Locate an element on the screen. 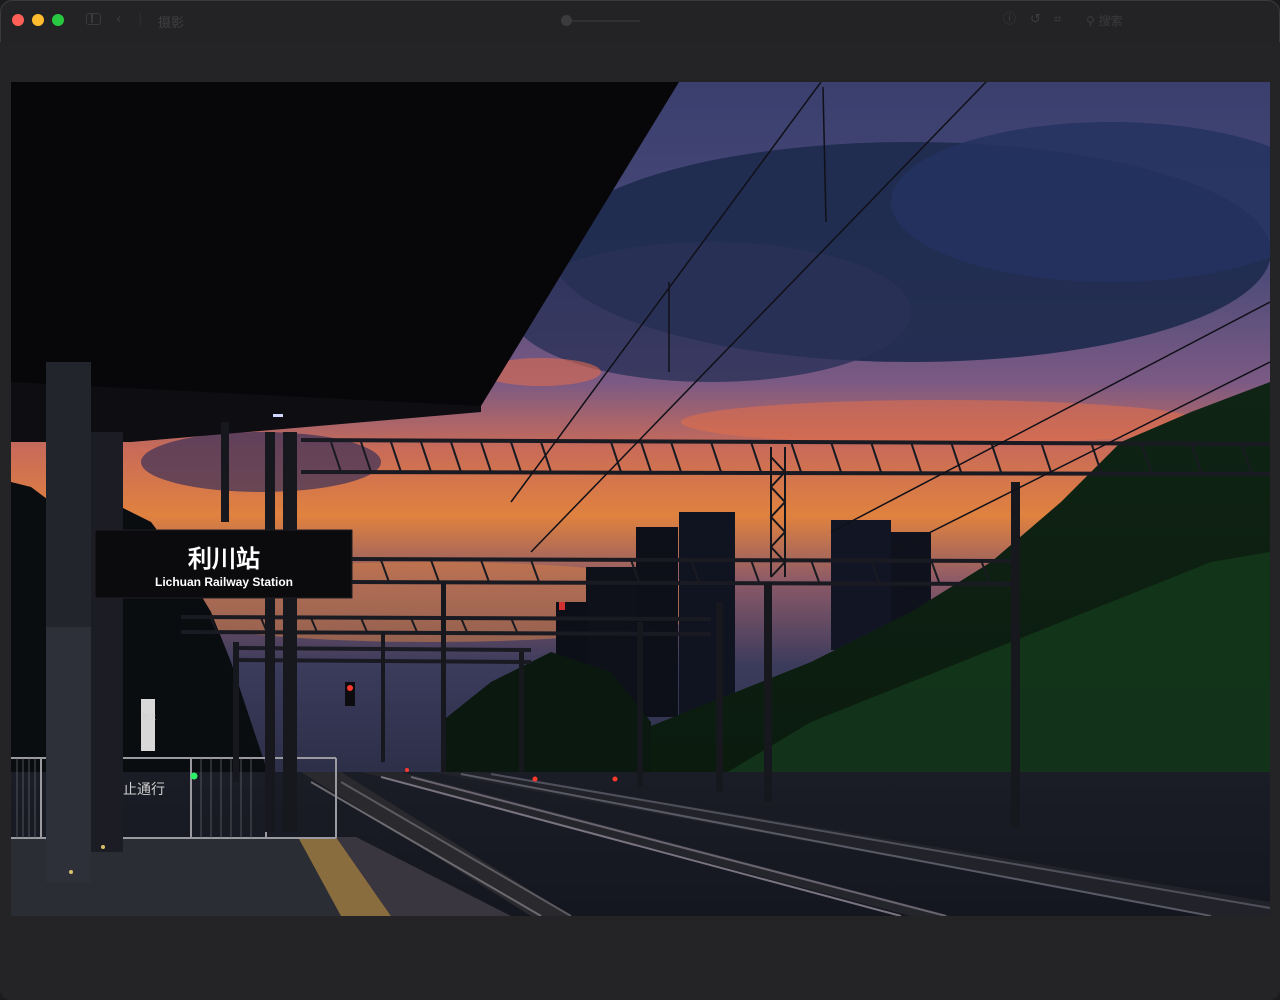  search-label: 搜索 is located at coordinates (1110, 21).